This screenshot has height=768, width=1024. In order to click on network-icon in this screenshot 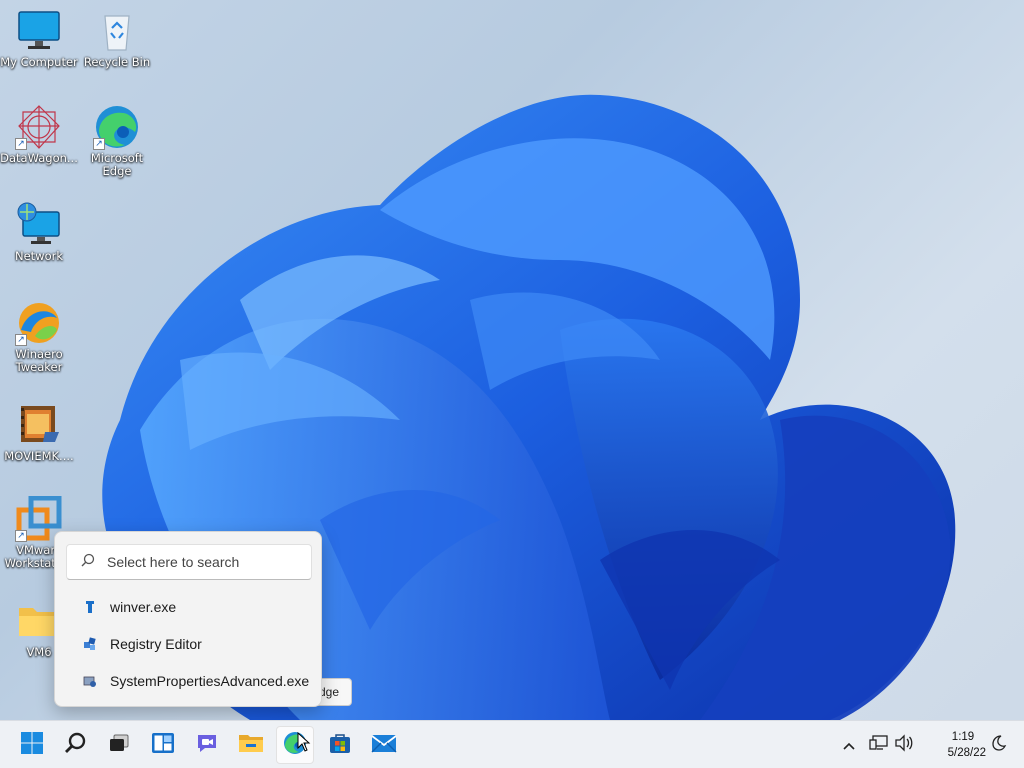, I will do `click(39, 225)`.